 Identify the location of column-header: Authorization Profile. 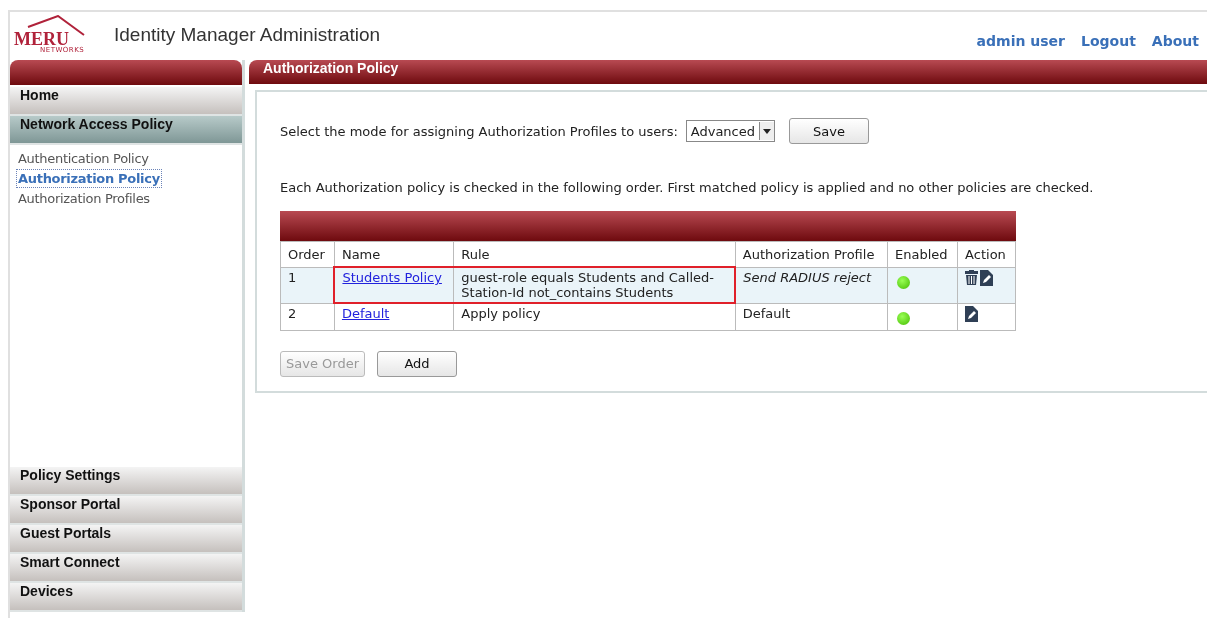
(811, 254).